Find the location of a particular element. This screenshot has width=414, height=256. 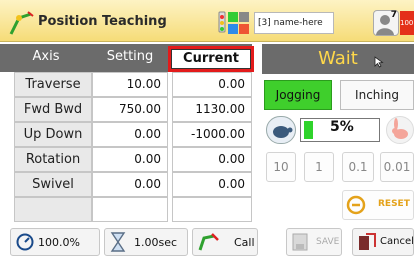

setting-header: Setting is located at coordinates (130, 58).